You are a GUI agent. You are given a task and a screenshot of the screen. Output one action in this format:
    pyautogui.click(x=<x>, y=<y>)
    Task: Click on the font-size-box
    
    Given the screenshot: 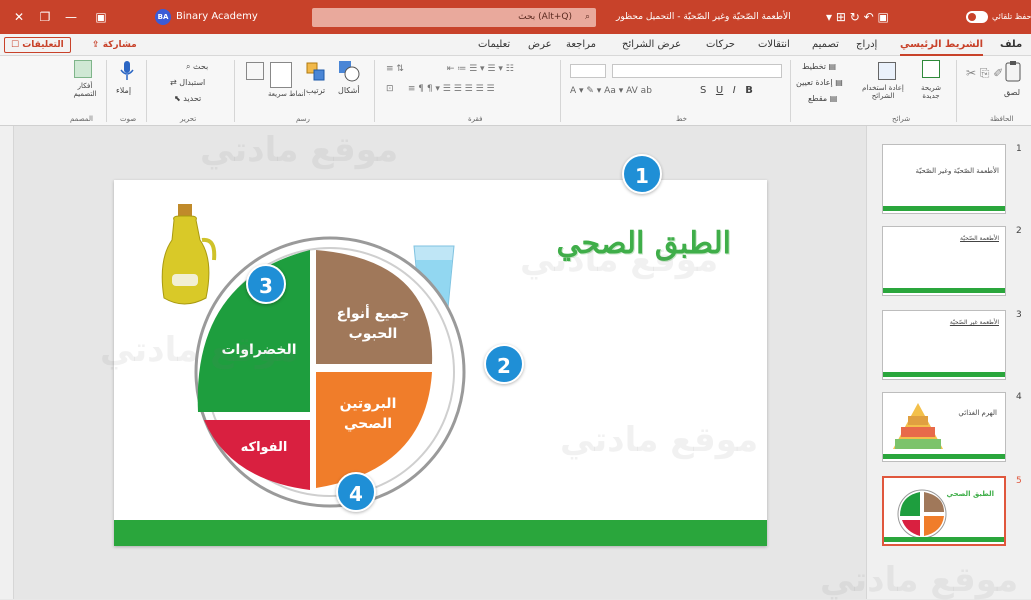 What is the action you would take?
    pyautogui.click(x=588, y=71)
    